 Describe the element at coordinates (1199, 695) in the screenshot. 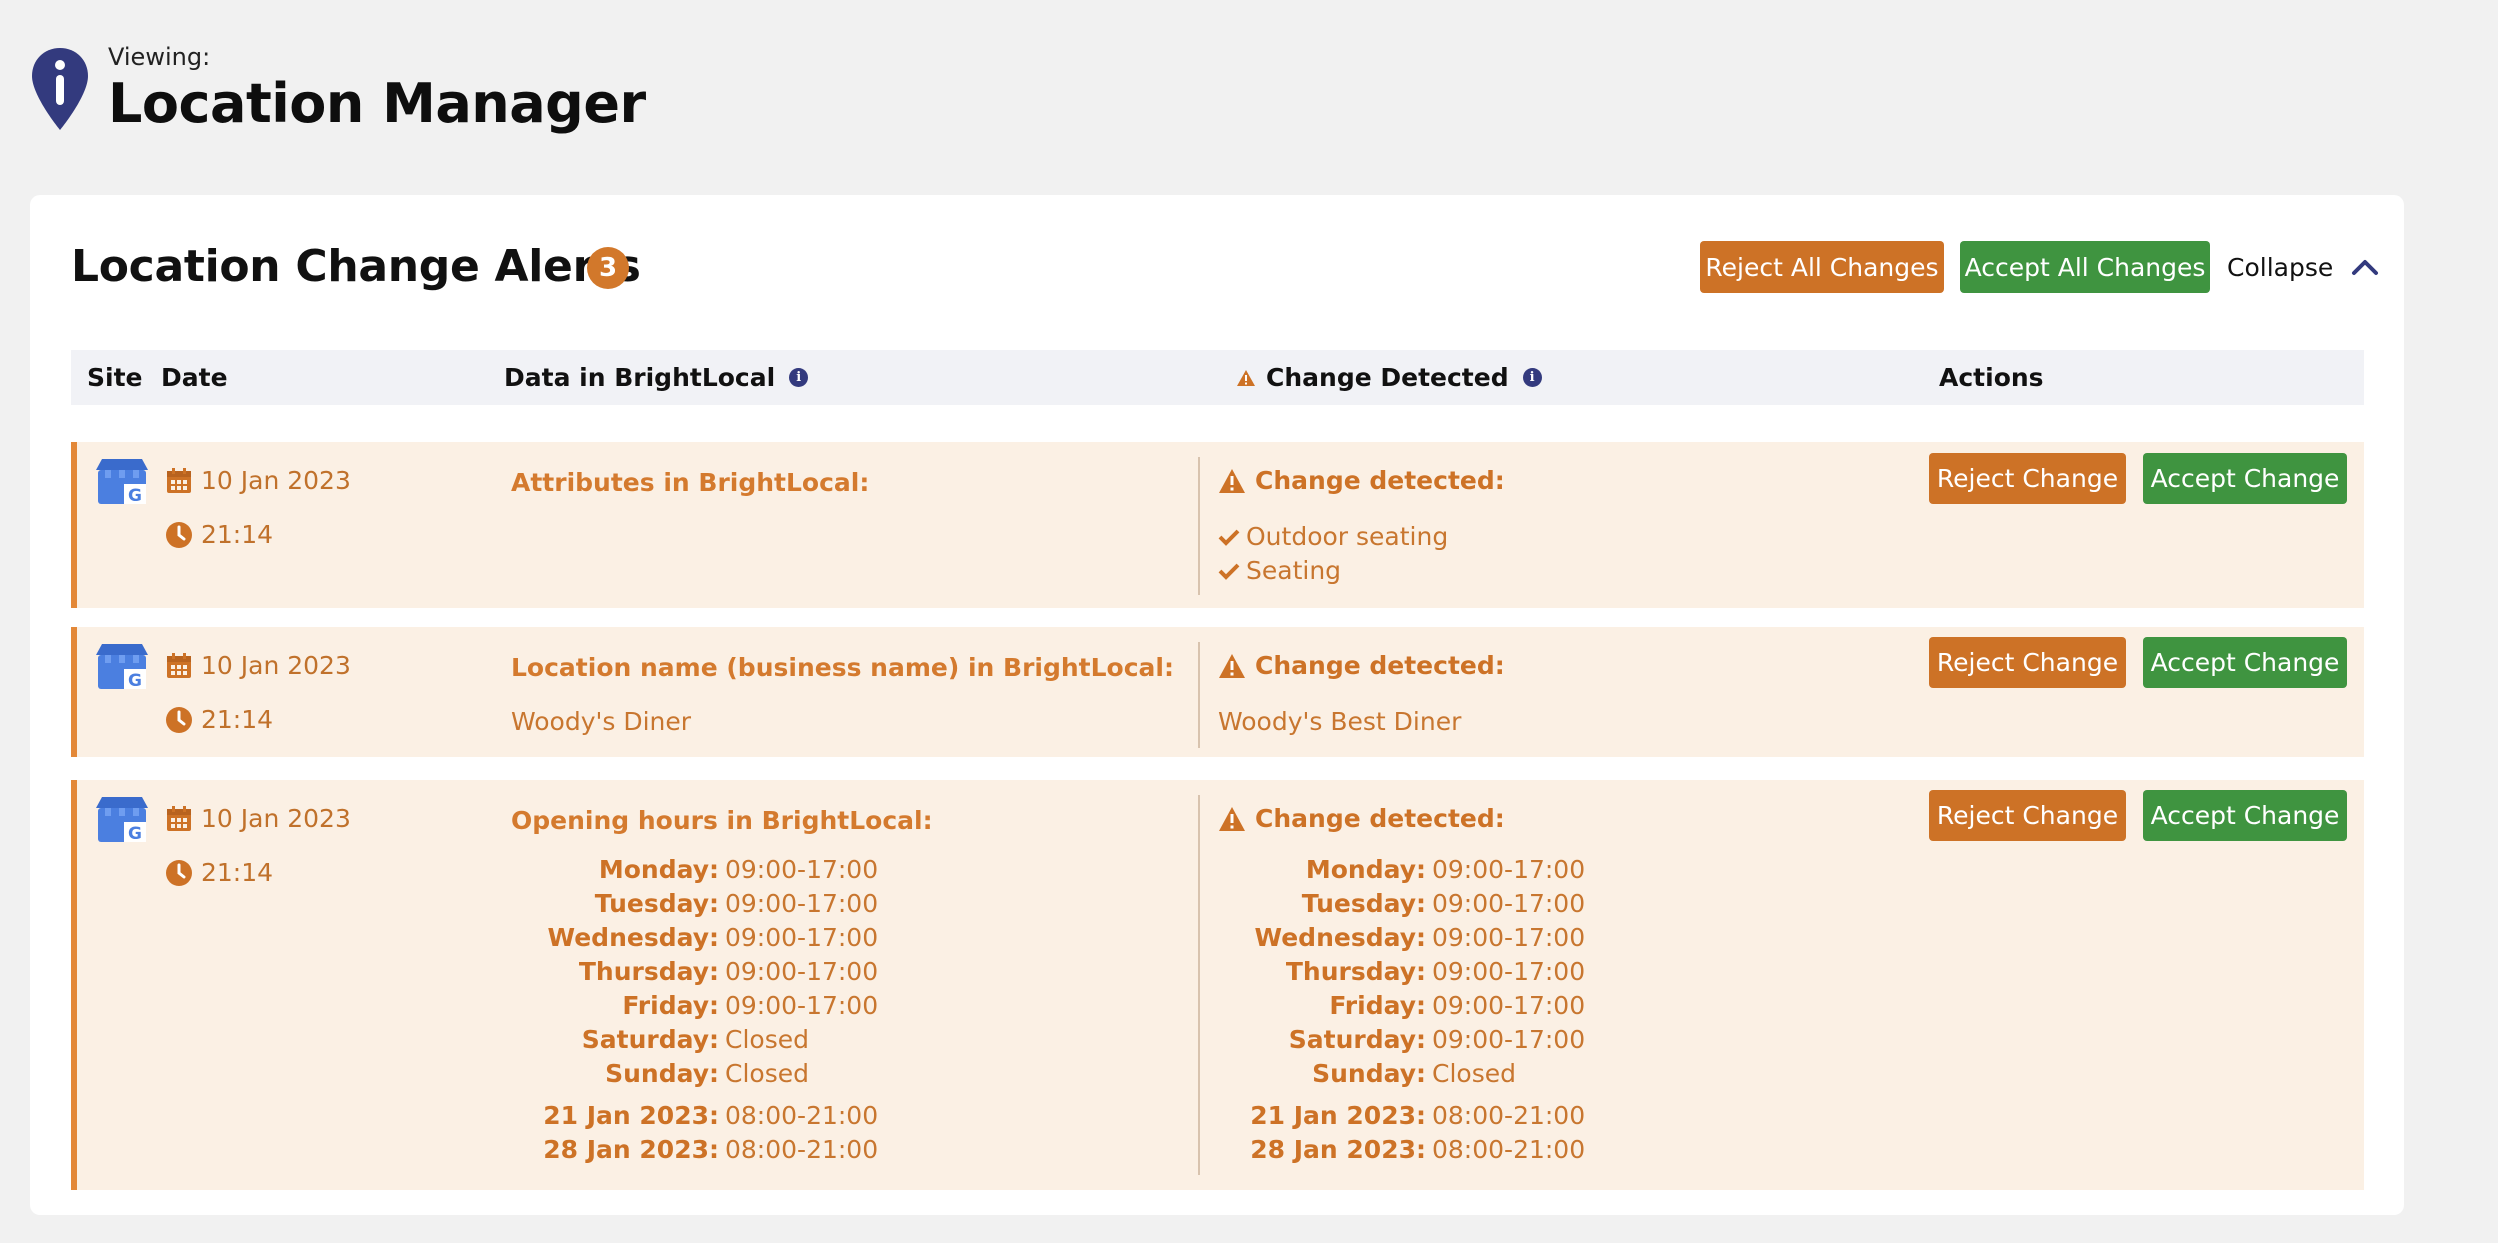

I see `column-divider` at that location.